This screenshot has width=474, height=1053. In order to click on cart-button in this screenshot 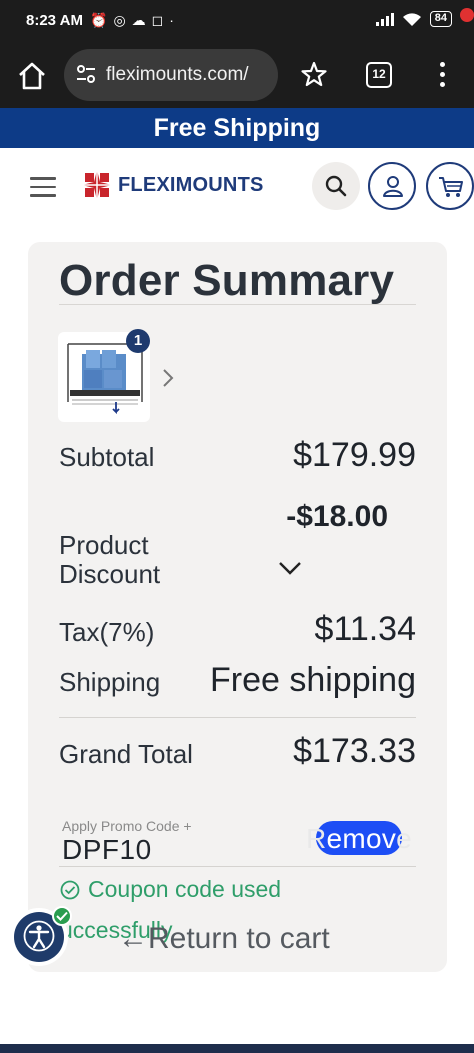, I will do `click(450, 186)`.